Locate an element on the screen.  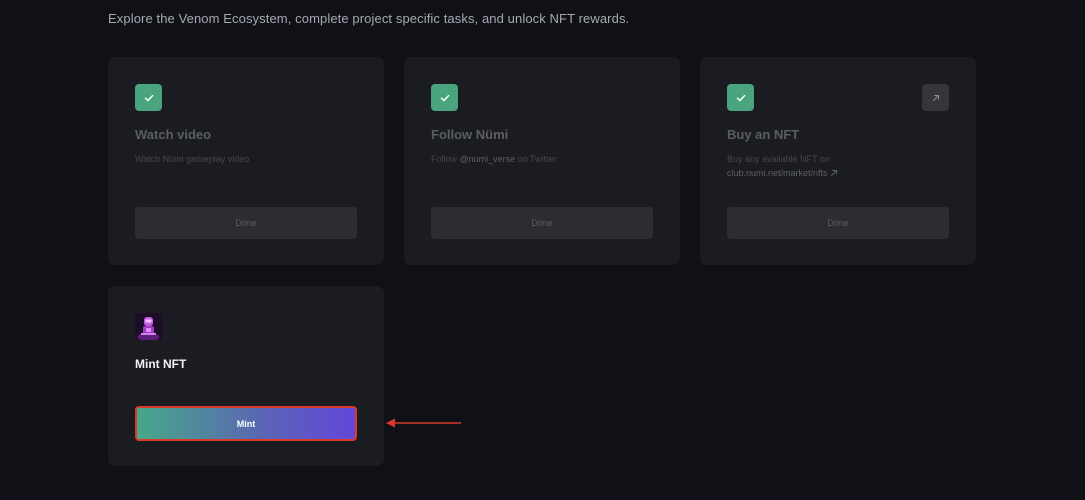
market-link: club.numi.net/market/nfts is located at coordinates (832, 173).